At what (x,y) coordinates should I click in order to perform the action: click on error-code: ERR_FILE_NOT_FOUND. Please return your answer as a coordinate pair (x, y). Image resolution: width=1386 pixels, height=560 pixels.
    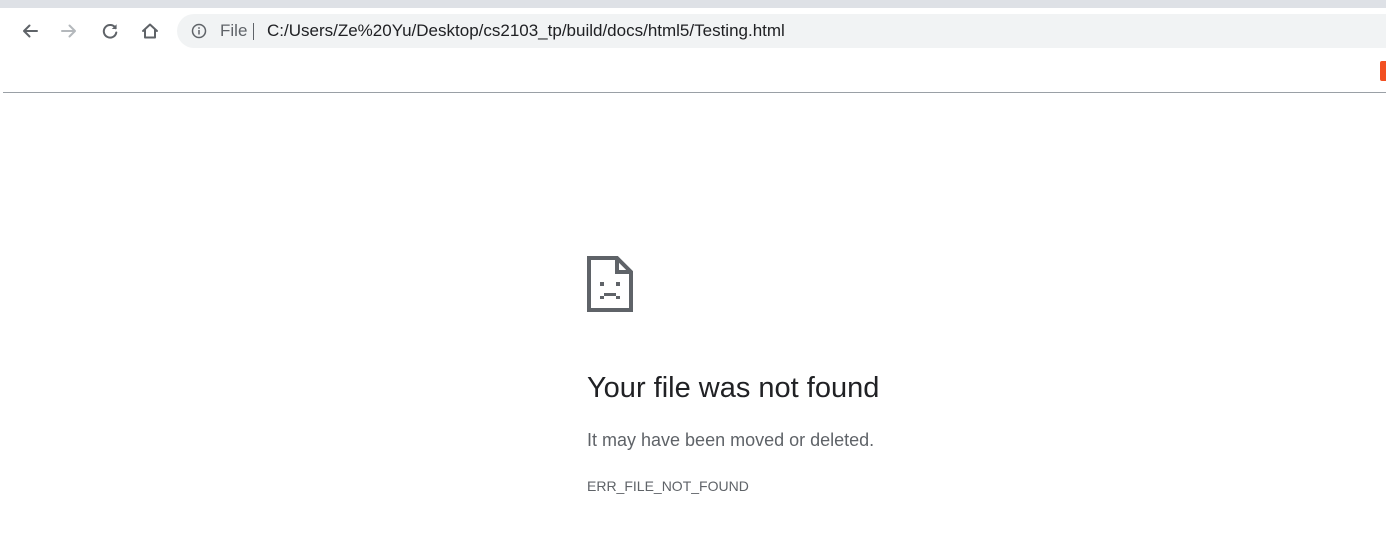
    Looking at the image, I should click on (668, 486).